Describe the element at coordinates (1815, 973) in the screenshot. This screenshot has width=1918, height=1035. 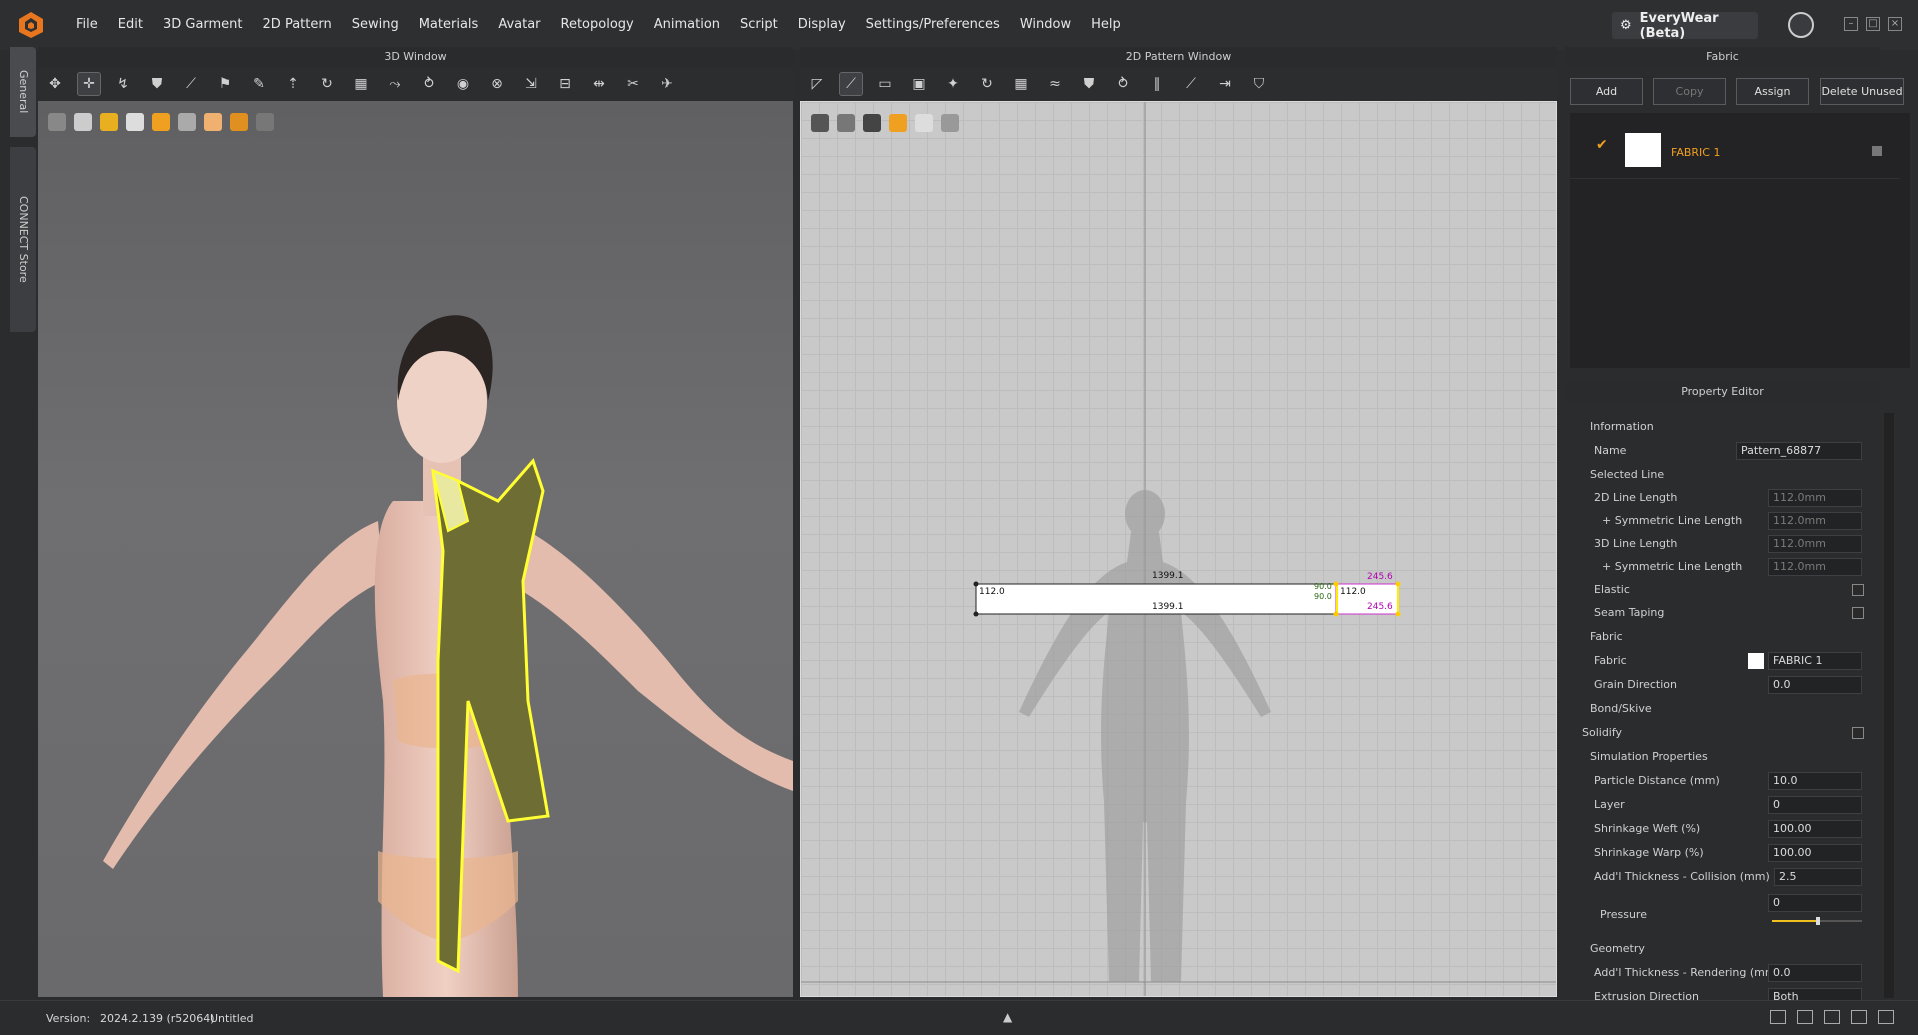
I see `render-field: 0.0` at that location.